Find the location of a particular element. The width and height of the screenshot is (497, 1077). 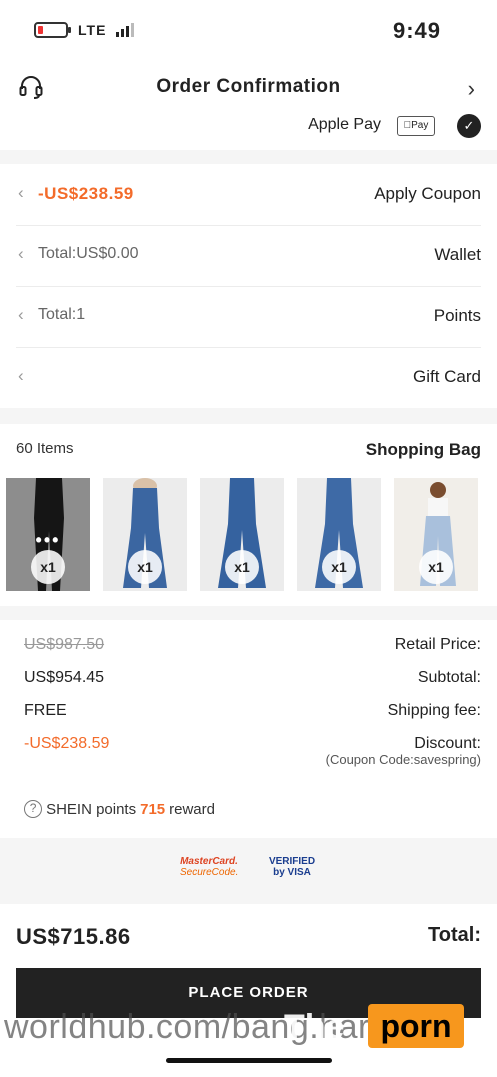

subtotal-value: US$954.45 is located at coordinates (64, 677).